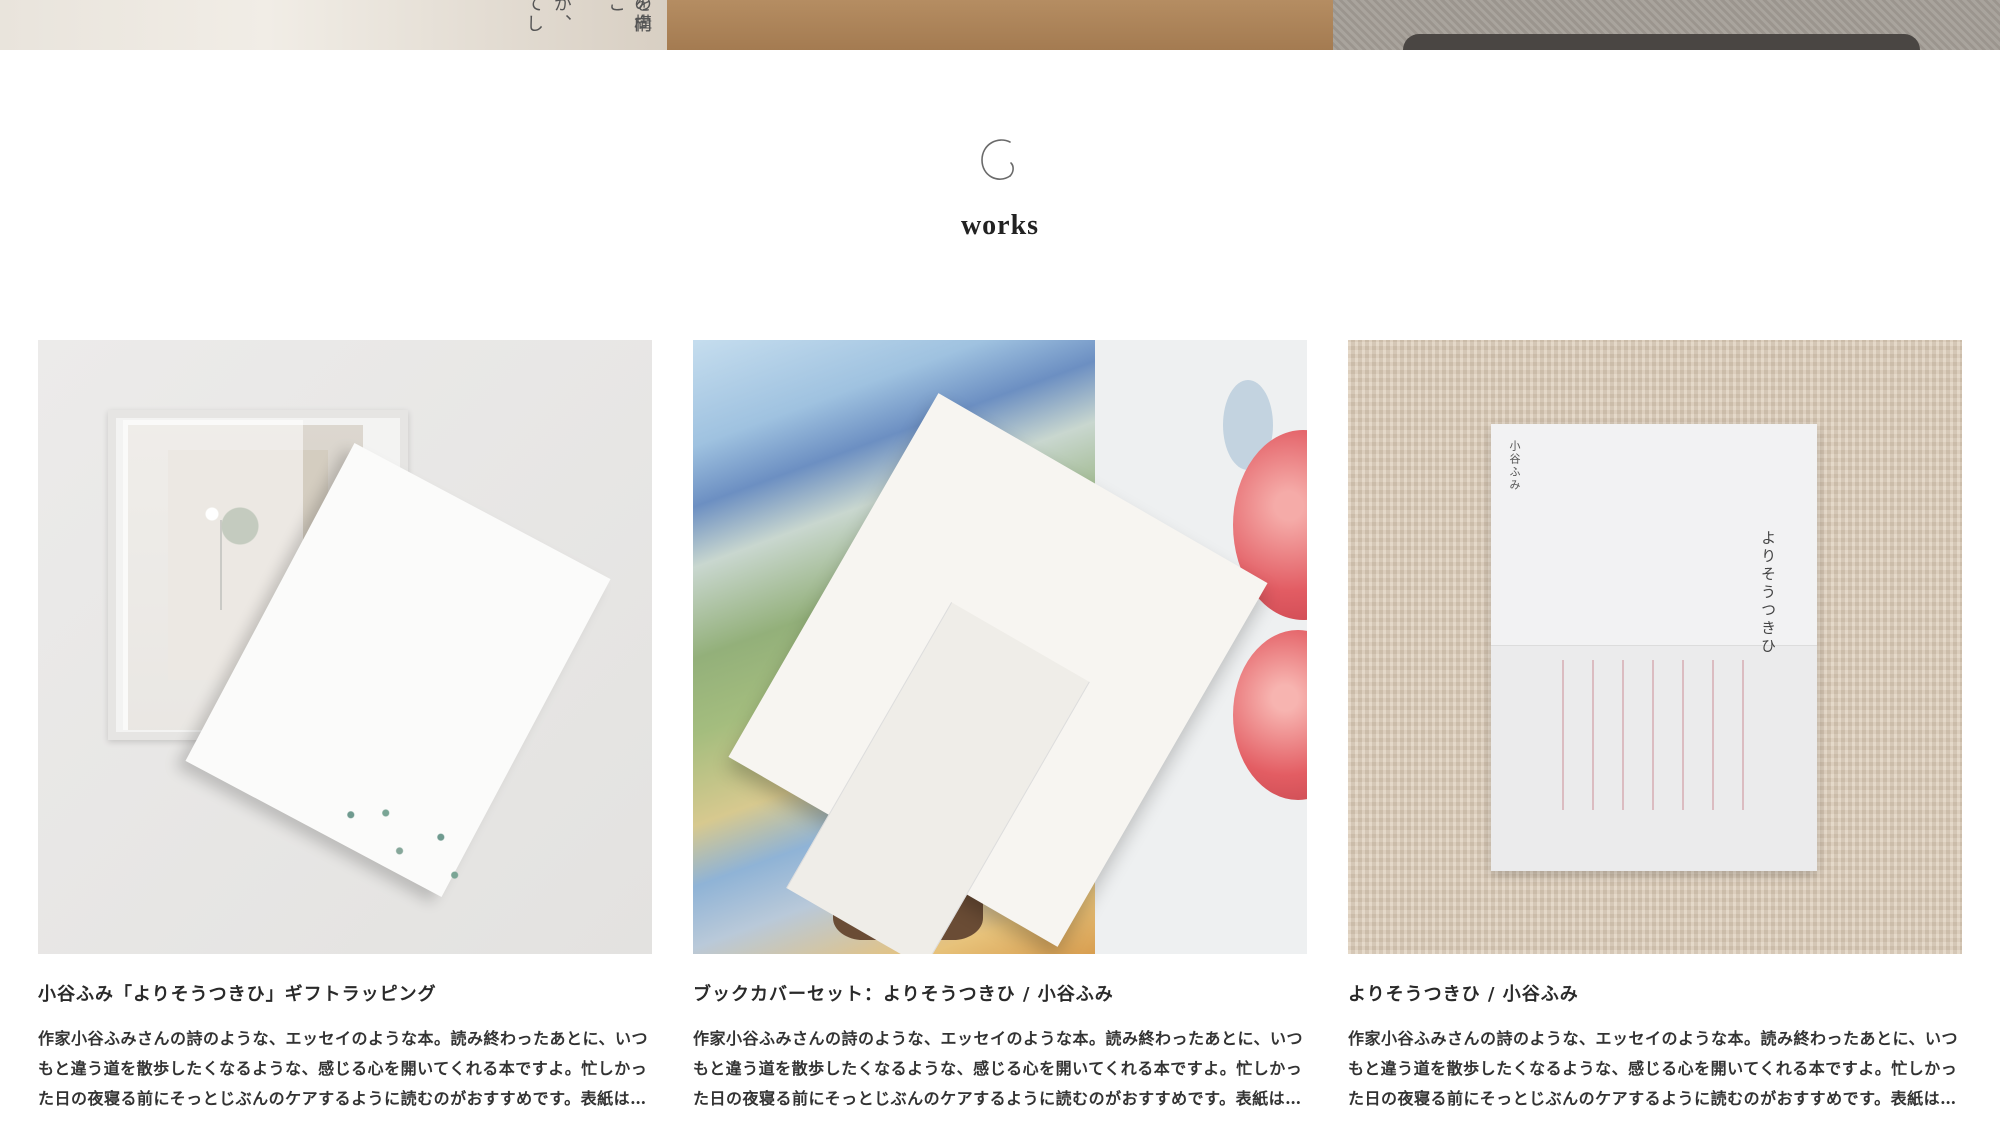 The width and height of the screenshot is (2000, 1146). What do you see at coordinates (997, 159) in the screenshot?
I see `crescent-logo-icon` at bounding box center [997, 159].